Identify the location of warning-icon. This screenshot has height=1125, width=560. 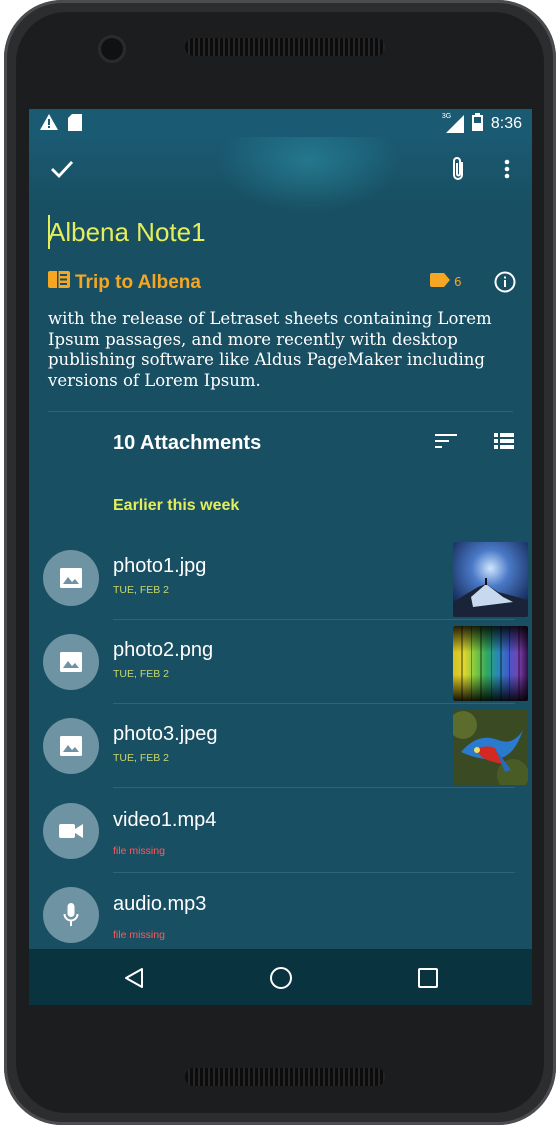
(49, 124).